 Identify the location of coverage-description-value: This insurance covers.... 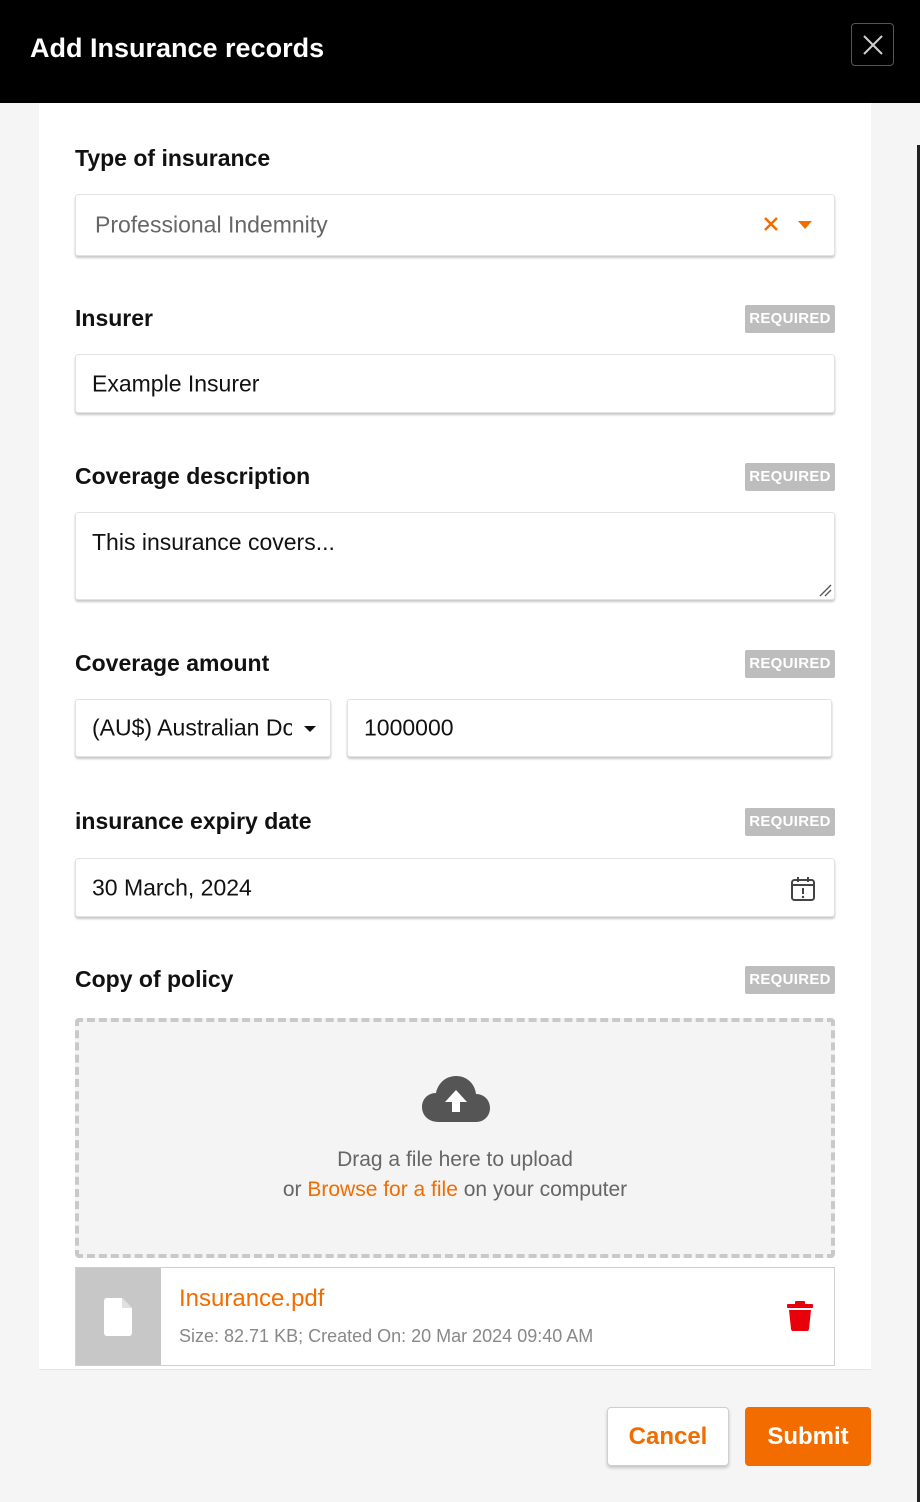
(213, 542).